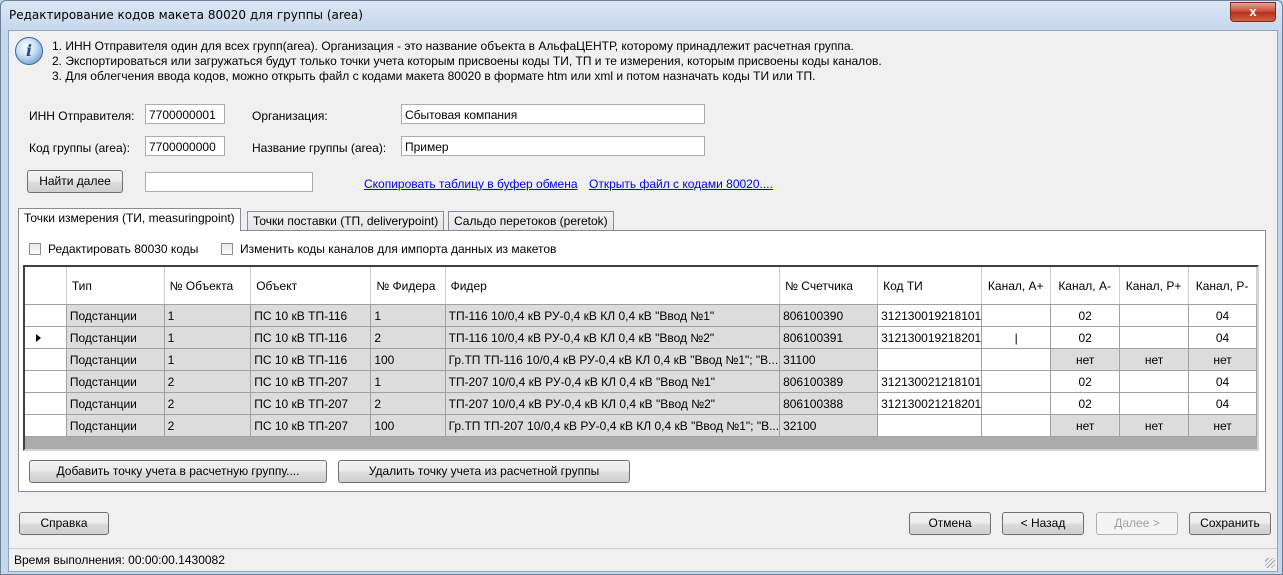  I want to click on back-button: < Назад, so click(1043, 523).